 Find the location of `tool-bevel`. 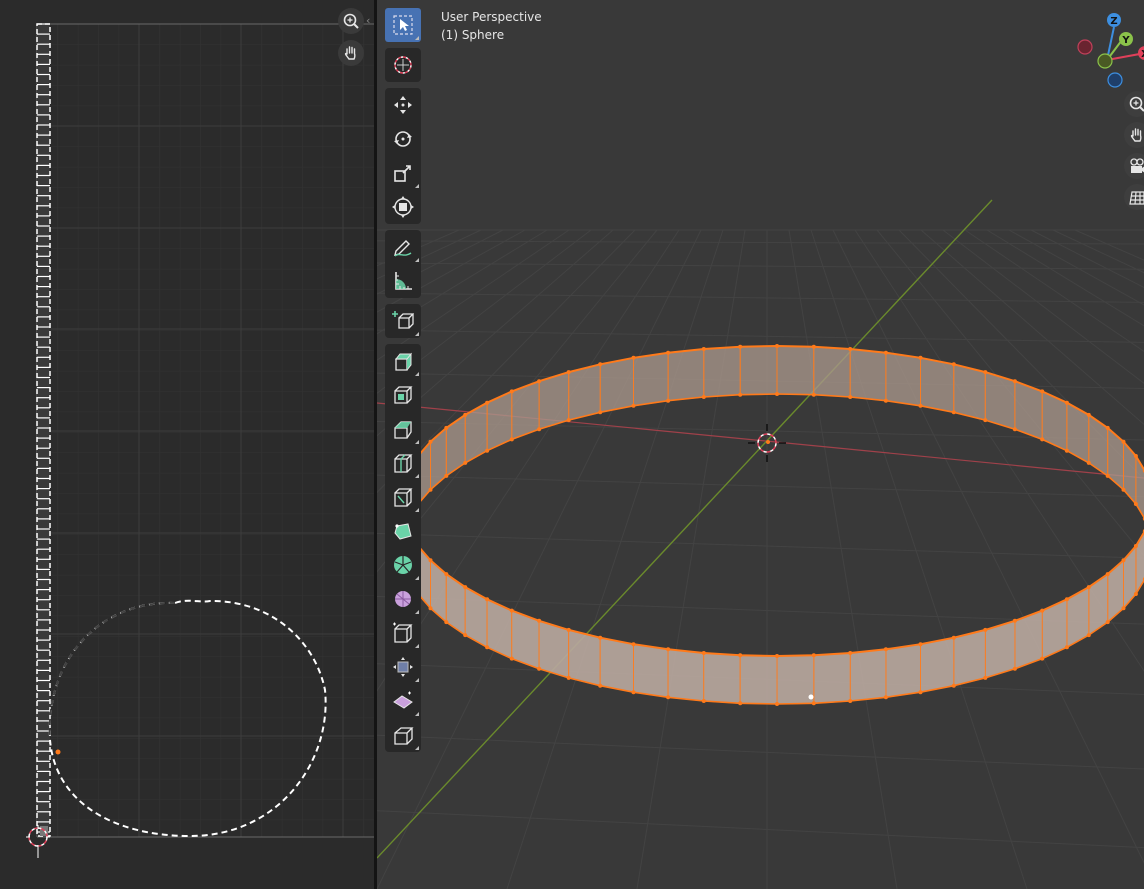

tool-bevel is located at coordinates (403, 429).